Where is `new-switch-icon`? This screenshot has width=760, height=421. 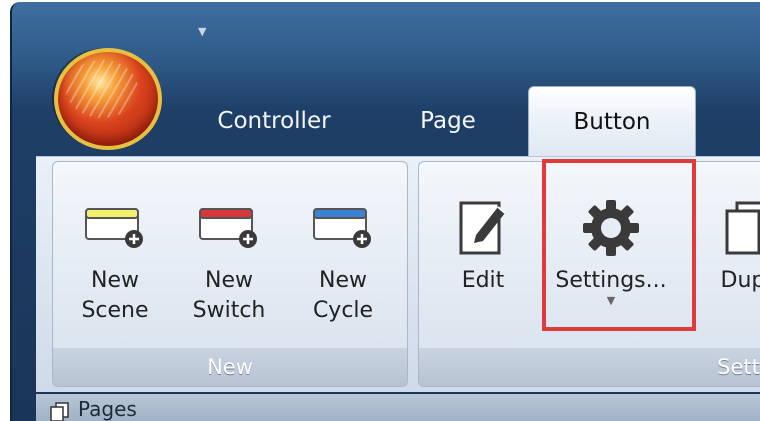 new-switch-icon is located at coordinates (229, 228).